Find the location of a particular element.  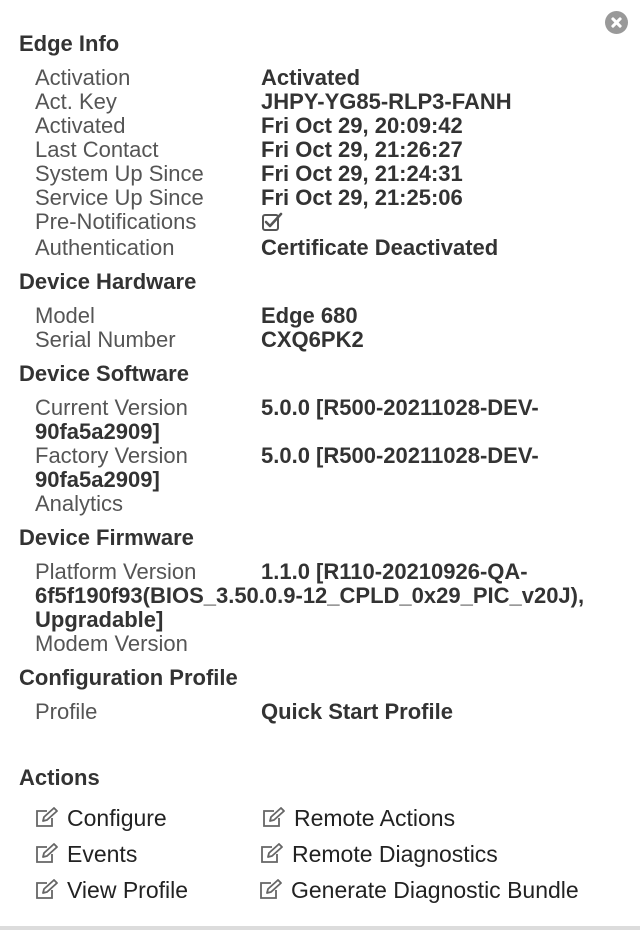

field-label-model: Model is located at coordinates (65, 315).